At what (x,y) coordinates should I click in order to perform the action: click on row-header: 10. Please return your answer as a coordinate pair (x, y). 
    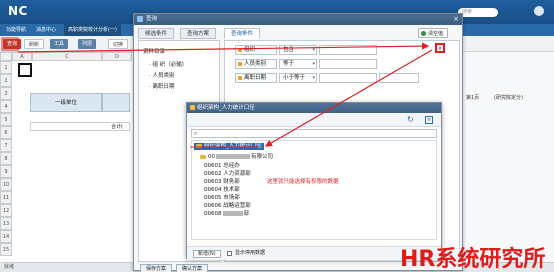
    Looking at the image, I should click on (6, 184).